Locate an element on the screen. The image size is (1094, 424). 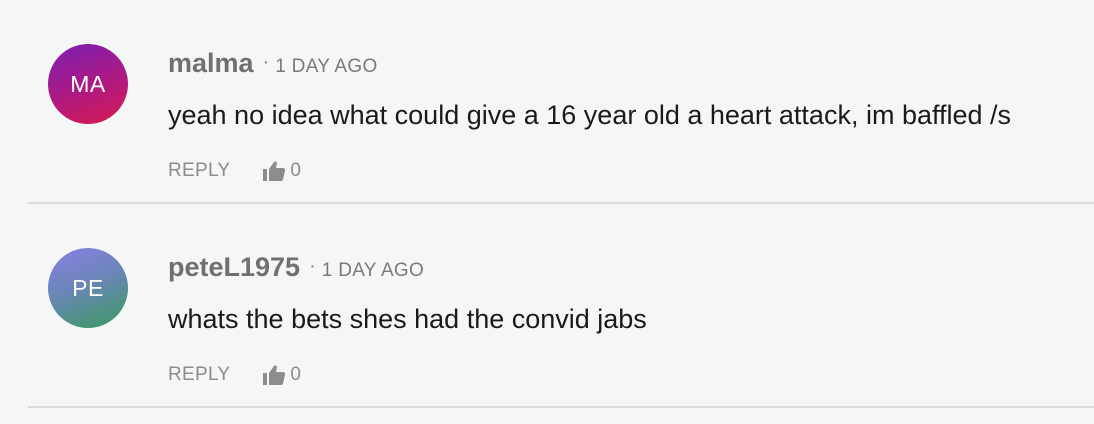
comment-text: whats the bets shes had the convid jabs is located at coordinates (407, 319).